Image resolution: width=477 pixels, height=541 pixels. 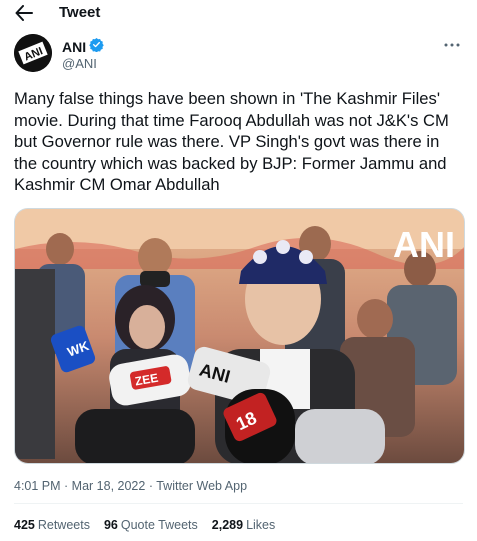 I want to click on author-name: ANI, so click(x=74, y=47).